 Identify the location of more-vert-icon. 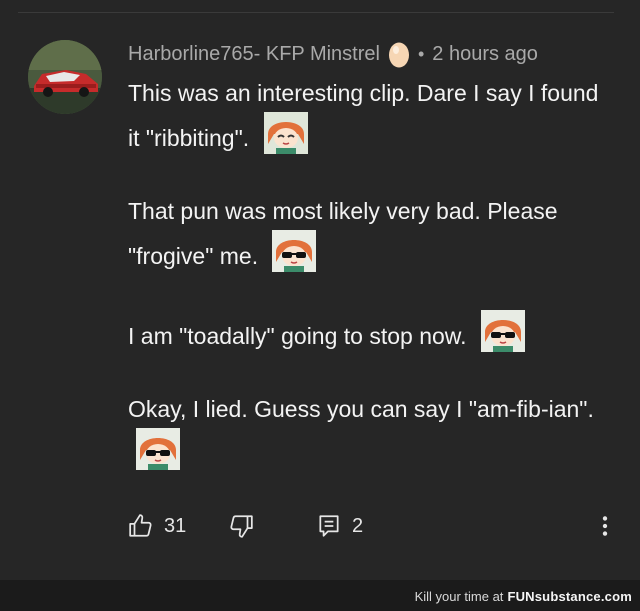
(605, 526).